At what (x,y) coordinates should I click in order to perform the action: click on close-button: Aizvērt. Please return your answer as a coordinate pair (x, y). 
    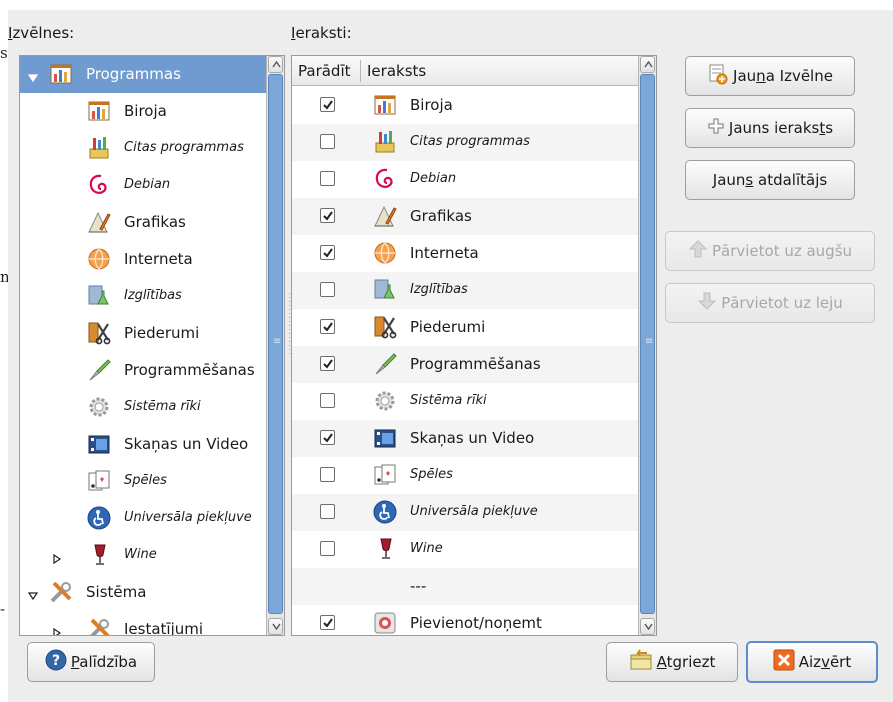
    Looking at the image, I should click on (812, 662).